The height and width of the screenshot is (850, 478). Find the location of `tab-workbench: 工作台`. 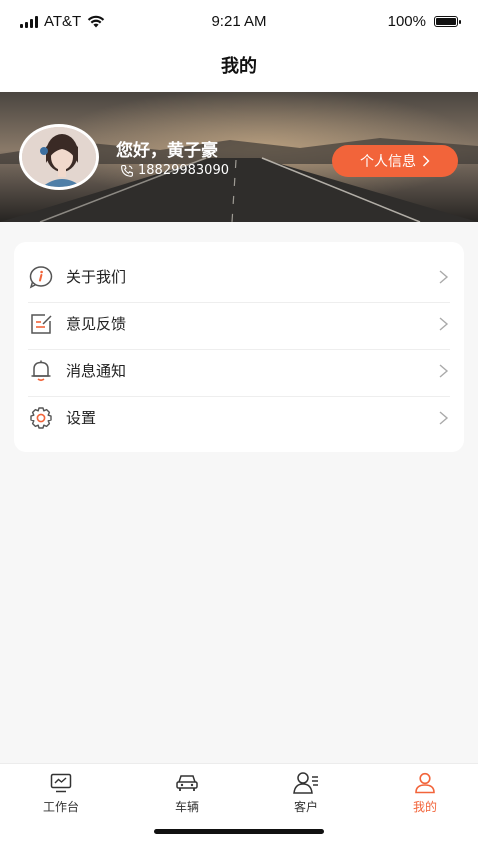

tab-workbench: 工作台 is located at coordinates (61, 792).